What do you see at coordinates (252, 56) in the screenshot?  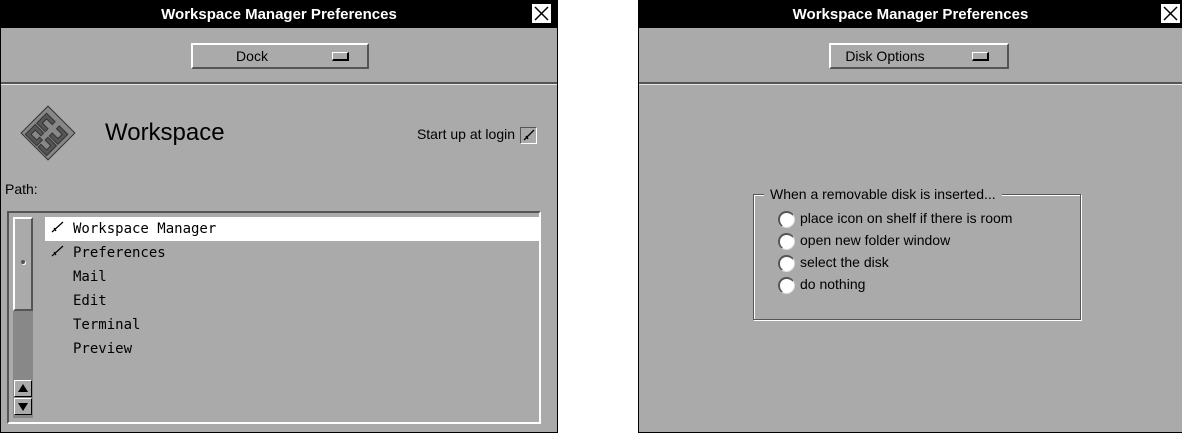 I see `popup-label: Dock` at bounding box center [252, 56].